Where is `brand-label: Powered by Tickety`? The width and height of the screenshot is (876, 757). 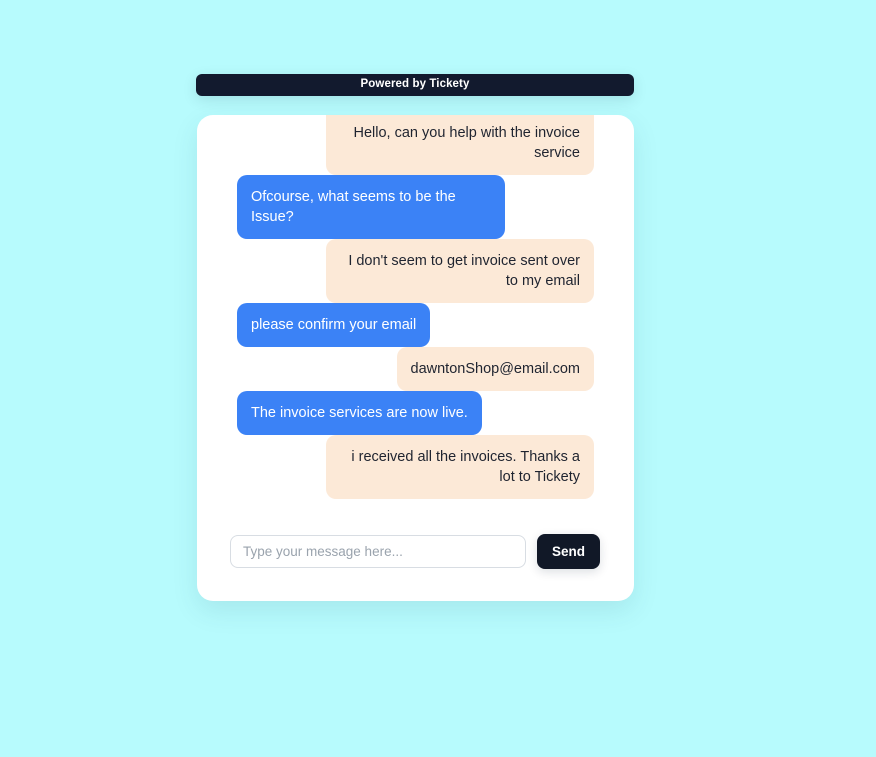
brand-label: Powered by Tickety is located at coordinates (415, 84).